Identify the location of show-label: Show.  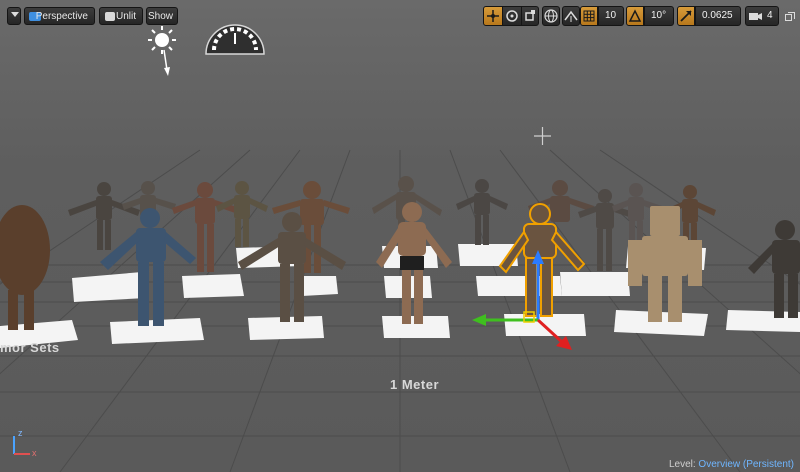
(160, 16).